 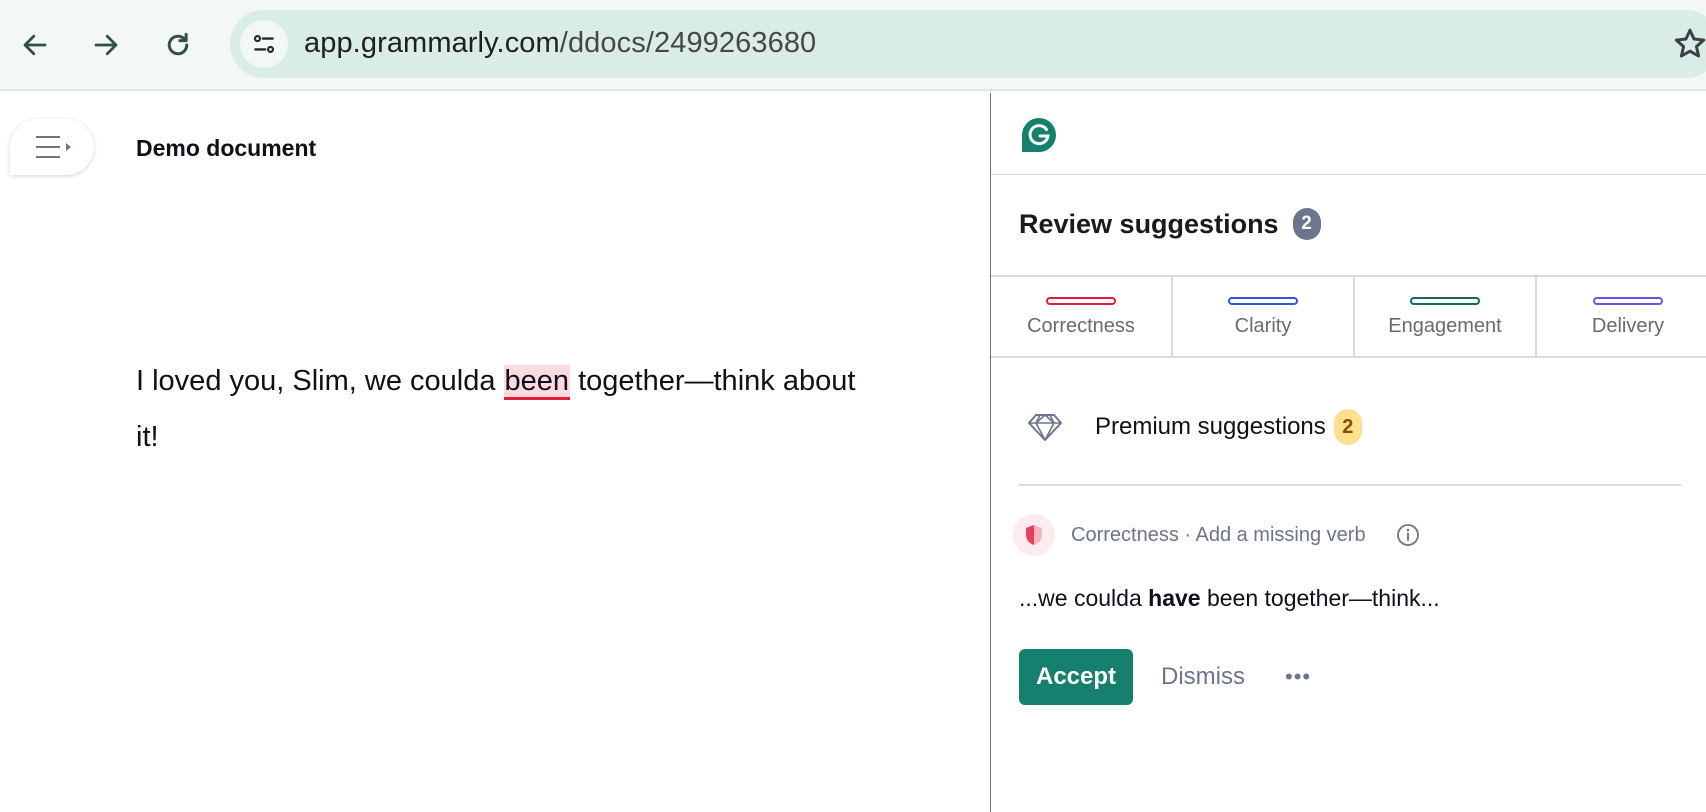 What do you see at coordinates (1039, 135) in the screenshot?
I see `grammarly-logo` at bounding box center [1039, 135].